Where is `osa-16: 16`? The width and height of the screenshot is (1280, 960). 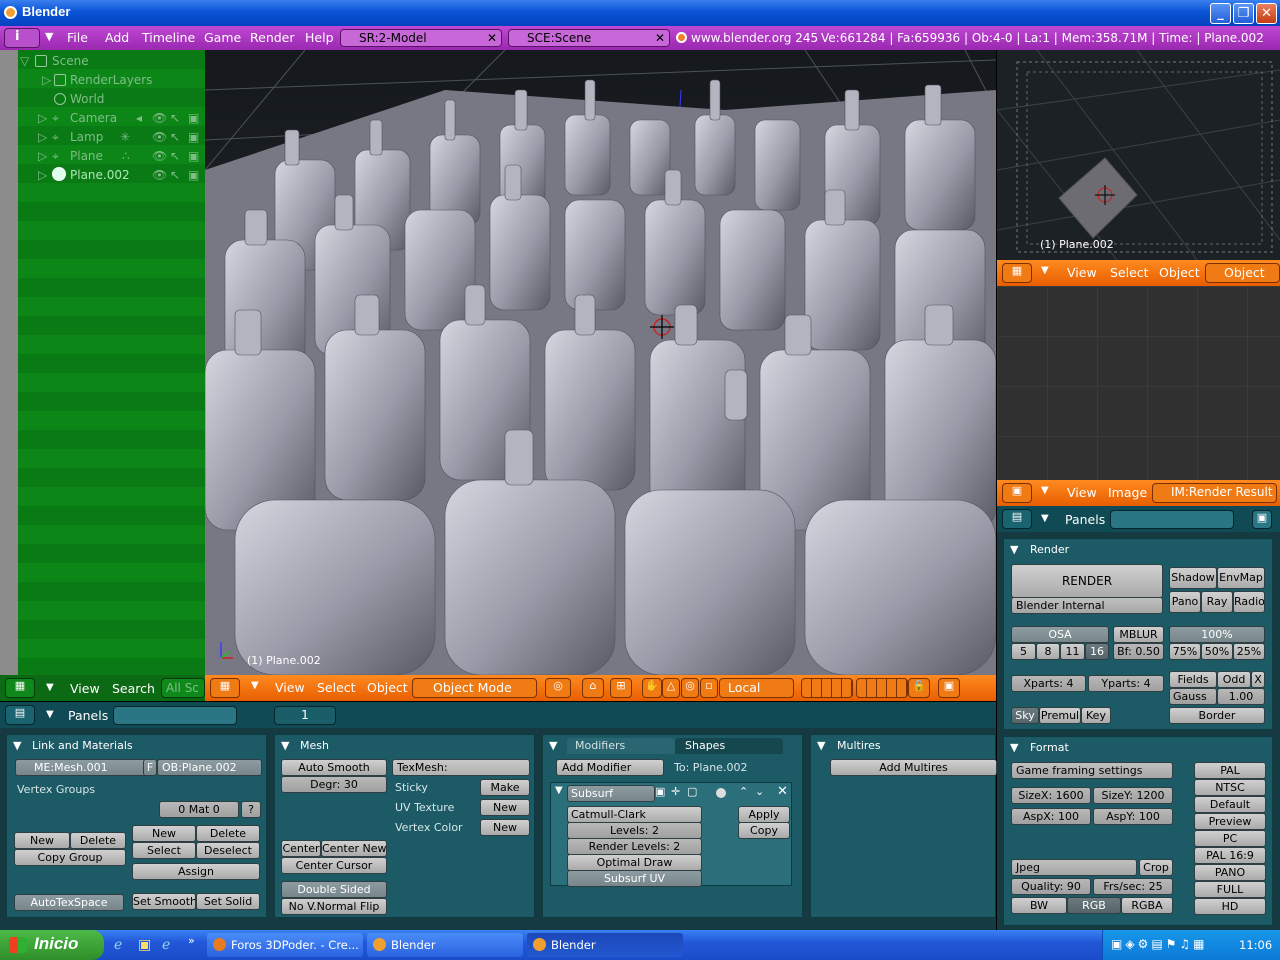 osa-16: 16 is located at coordinates (1097, 651).